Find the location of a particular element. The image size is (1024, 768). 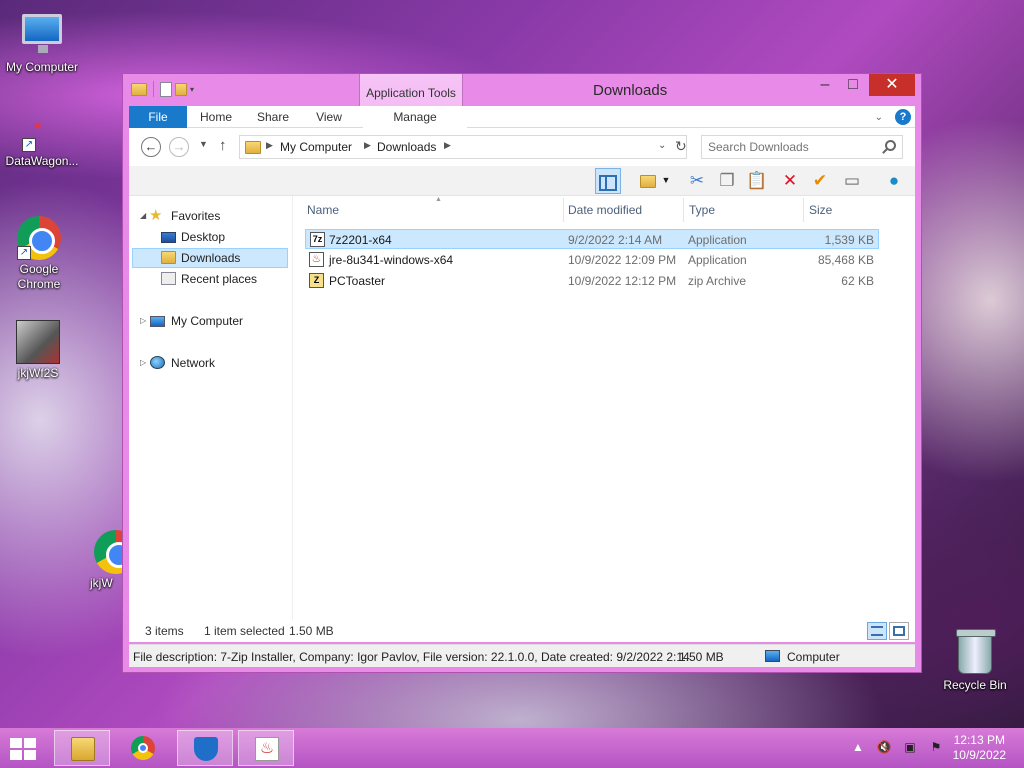

properties-folder-button is located at coordinates (648, 181).